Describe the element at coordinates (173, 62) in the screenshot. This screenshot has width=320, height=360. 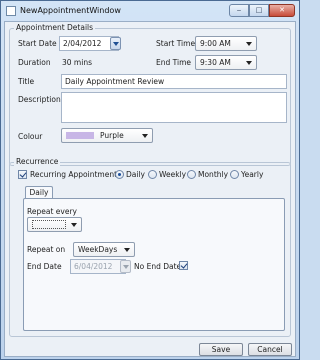
I see `end-time-label: End Time` at that location.